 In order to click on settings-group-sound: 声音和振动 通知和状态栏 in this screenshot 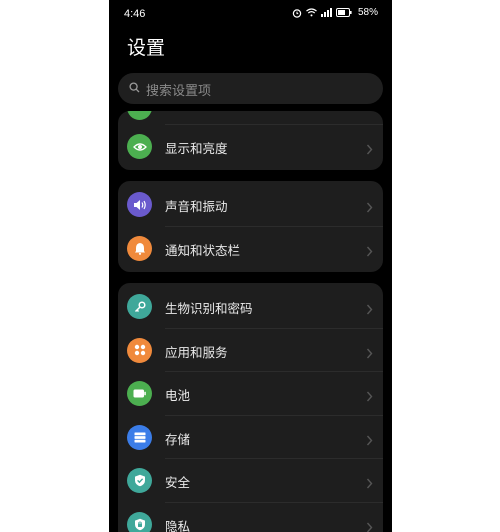, I will do `click(250, 226)`.